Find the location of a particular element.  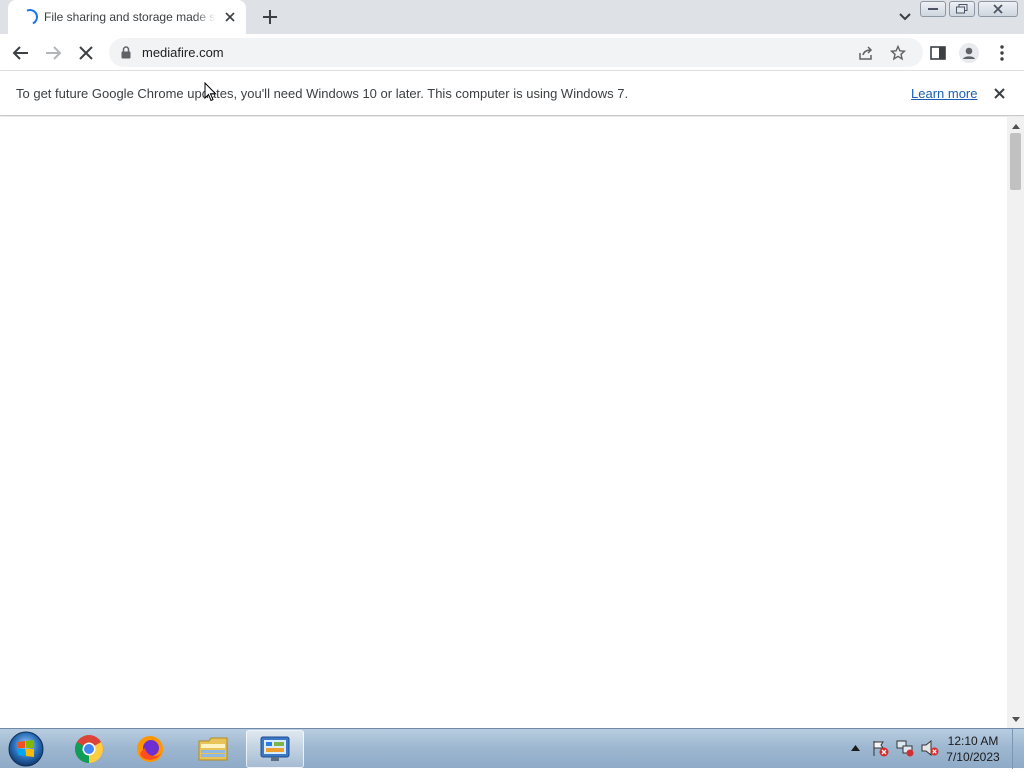

show-desktop-button is located at coordinates (1018, 749).